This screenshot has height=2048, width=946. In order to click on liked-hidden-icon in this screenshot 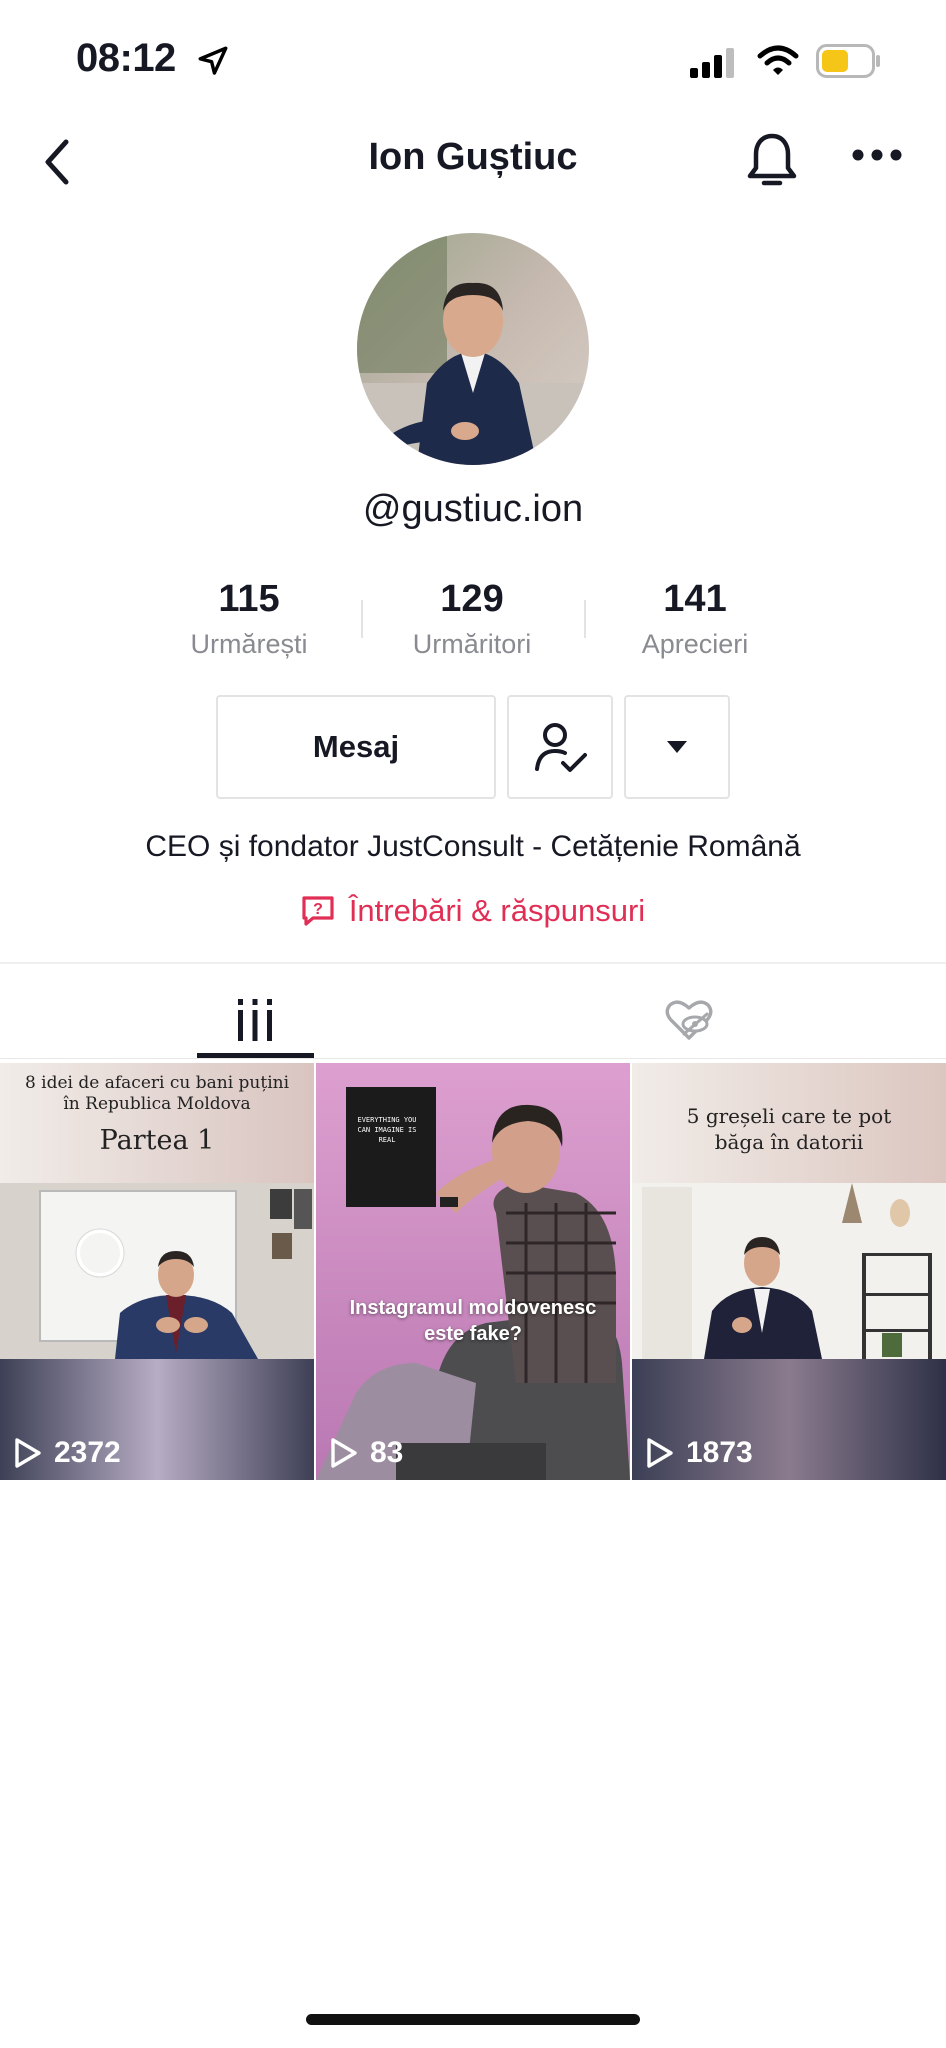, I will do `click(689, 1020)`.